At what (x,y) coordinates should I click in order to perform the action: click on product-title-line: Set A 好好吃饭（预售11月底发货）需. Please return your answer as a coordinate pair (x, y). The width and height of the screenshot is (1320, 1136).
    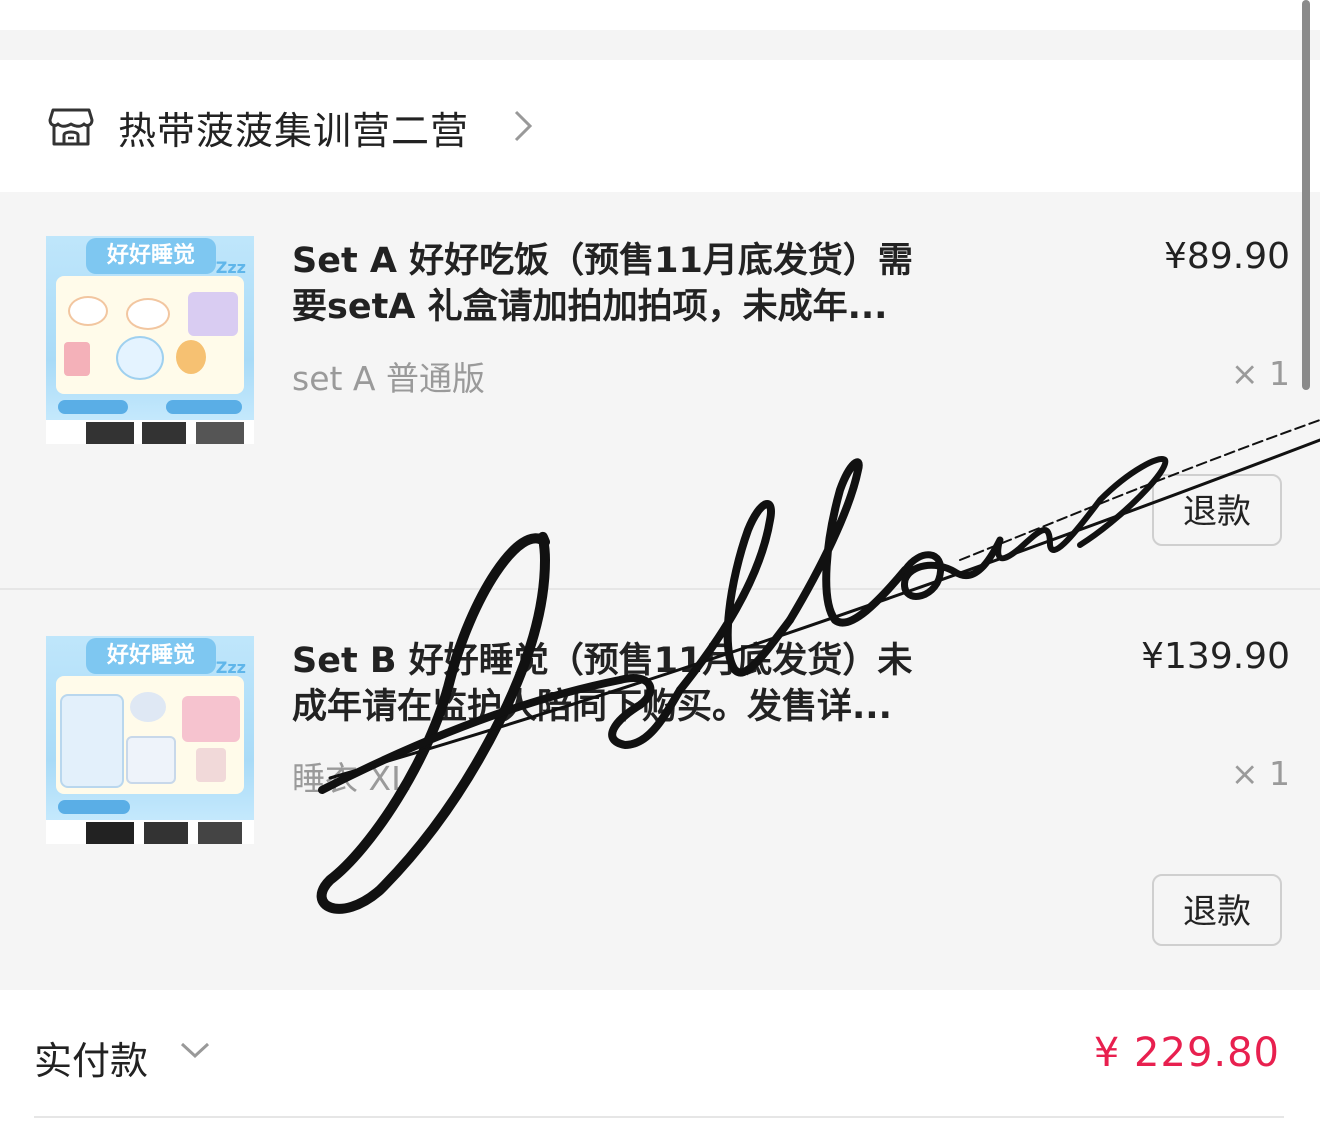
    Looking at the image, I should click on (602, 261).